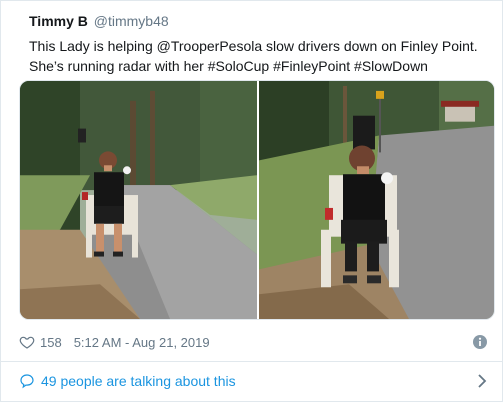 Image resolution: width=503 pixels, height=402 pixels. Describe the element at coordinates (480, 342) in the screenshot. I see `info-icon` at that location.